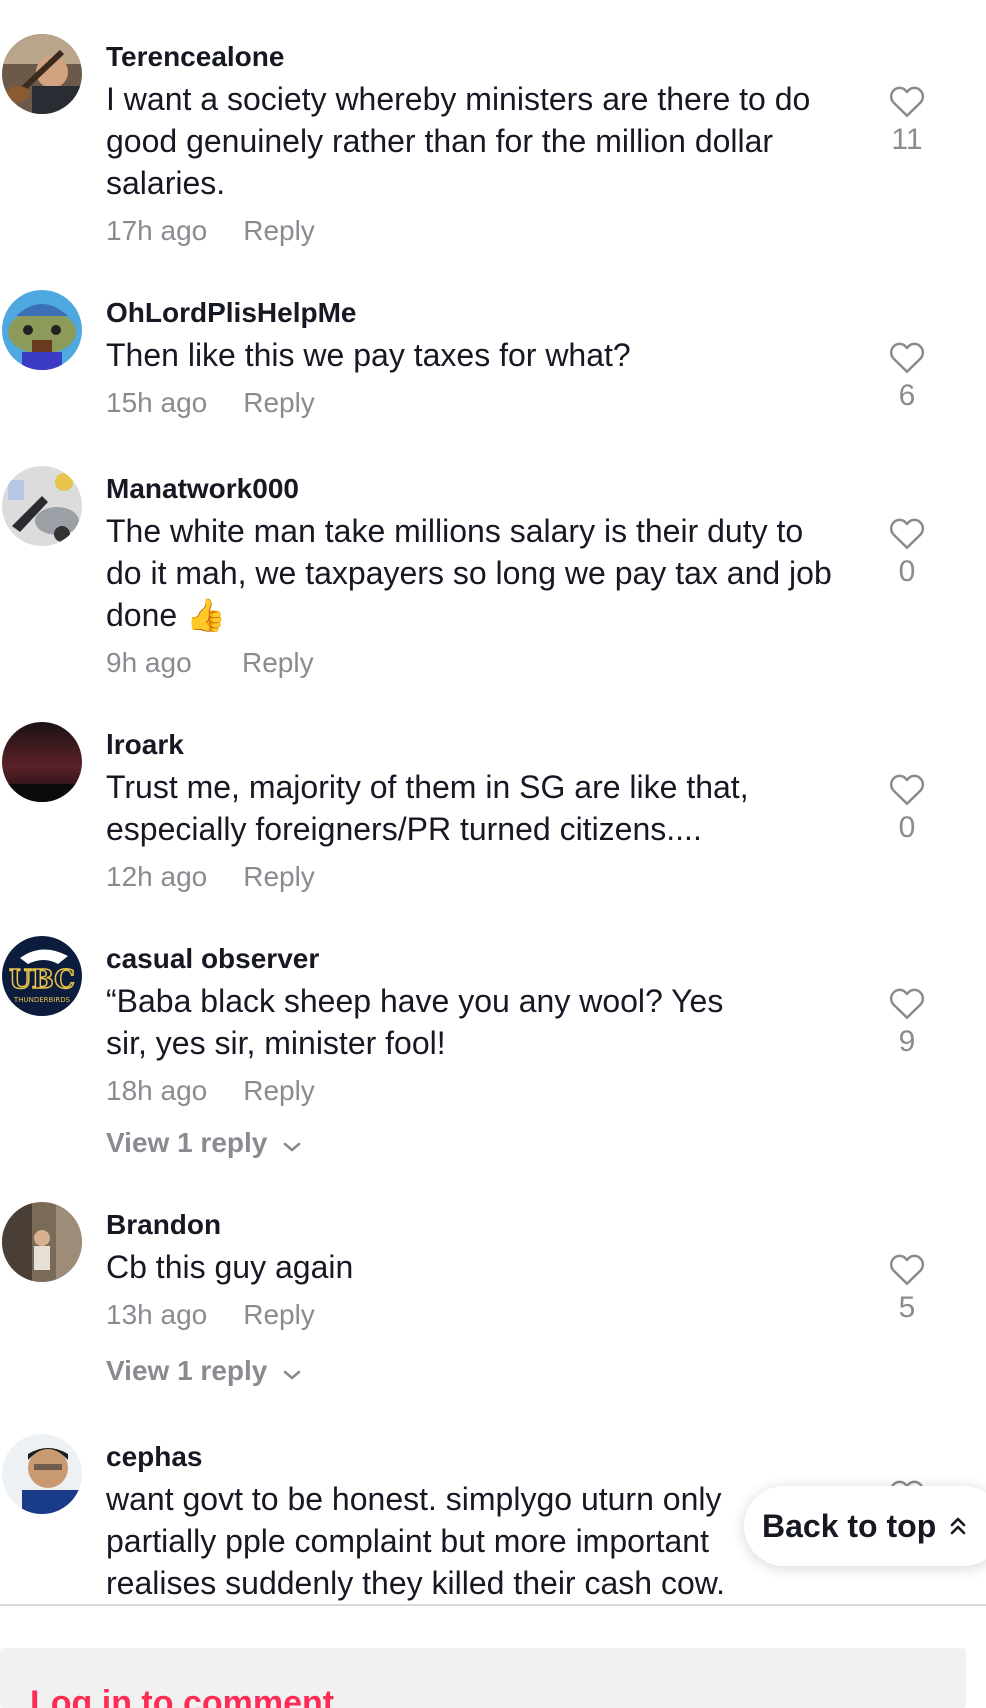  Describe the element at coordinates (195, 57) in the screenshot. I see `comment-username: Terencealone` at that location.